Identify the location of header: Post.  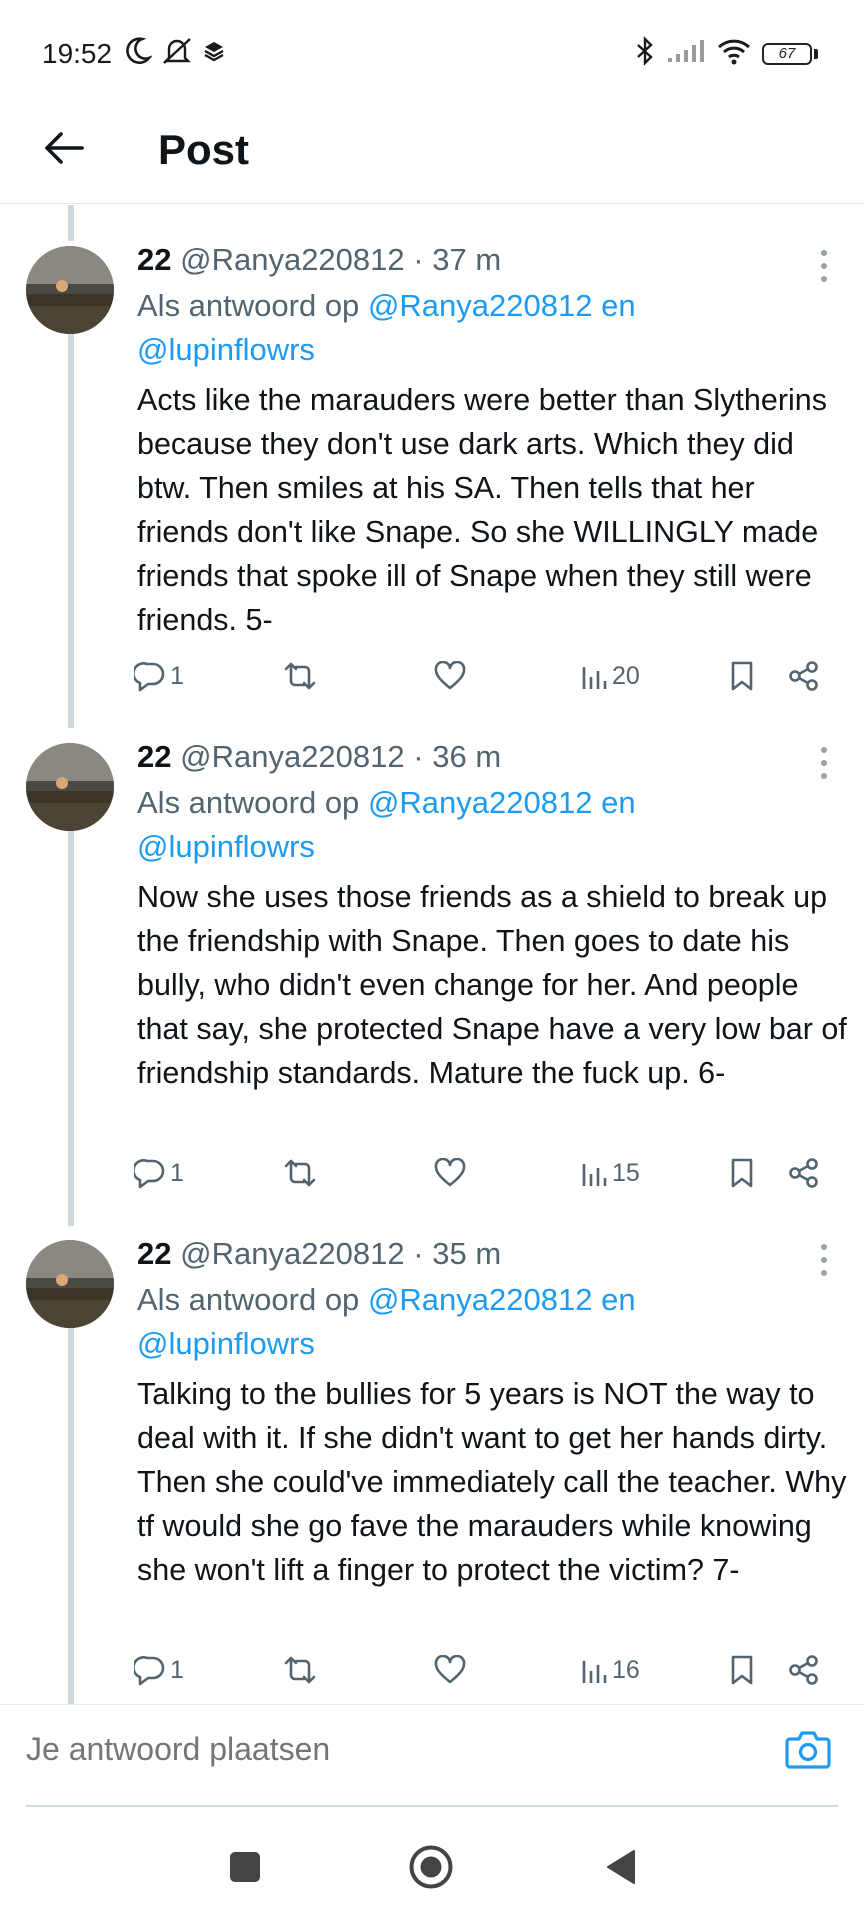
(432, 152).